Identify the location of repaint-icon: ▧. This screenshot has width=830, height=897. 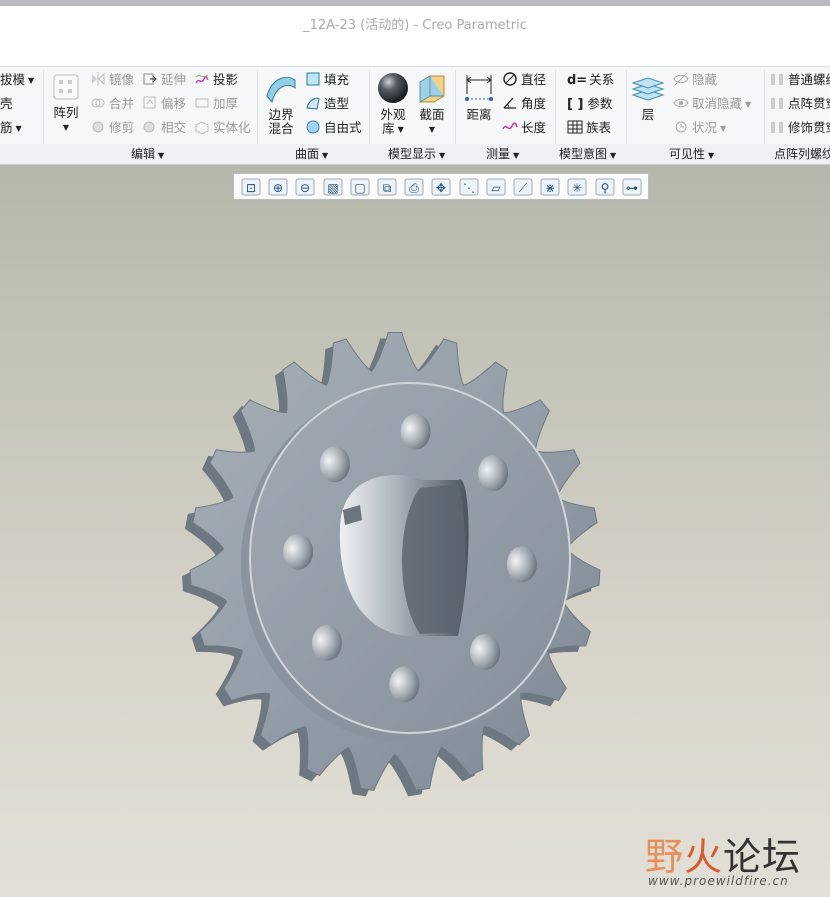
(333, 187).